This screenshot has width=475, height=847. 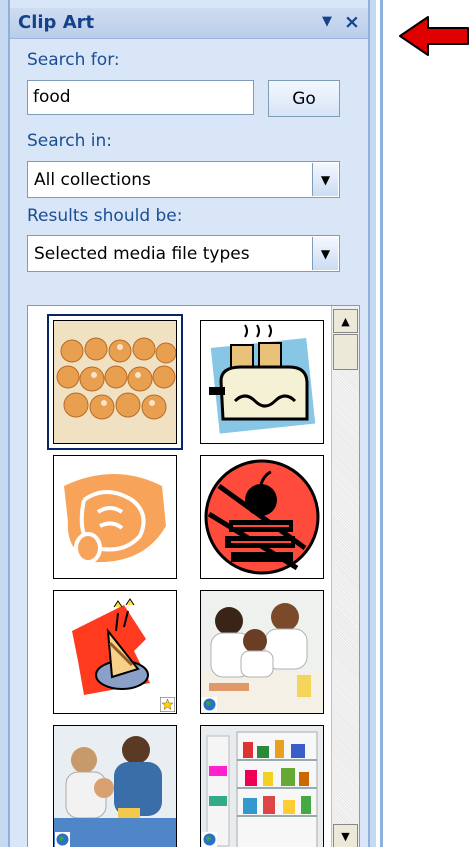 What do you see at coordinates (372, 423) in the screenshot?
I see `pane-right-border` at bounding box center [372, 423].